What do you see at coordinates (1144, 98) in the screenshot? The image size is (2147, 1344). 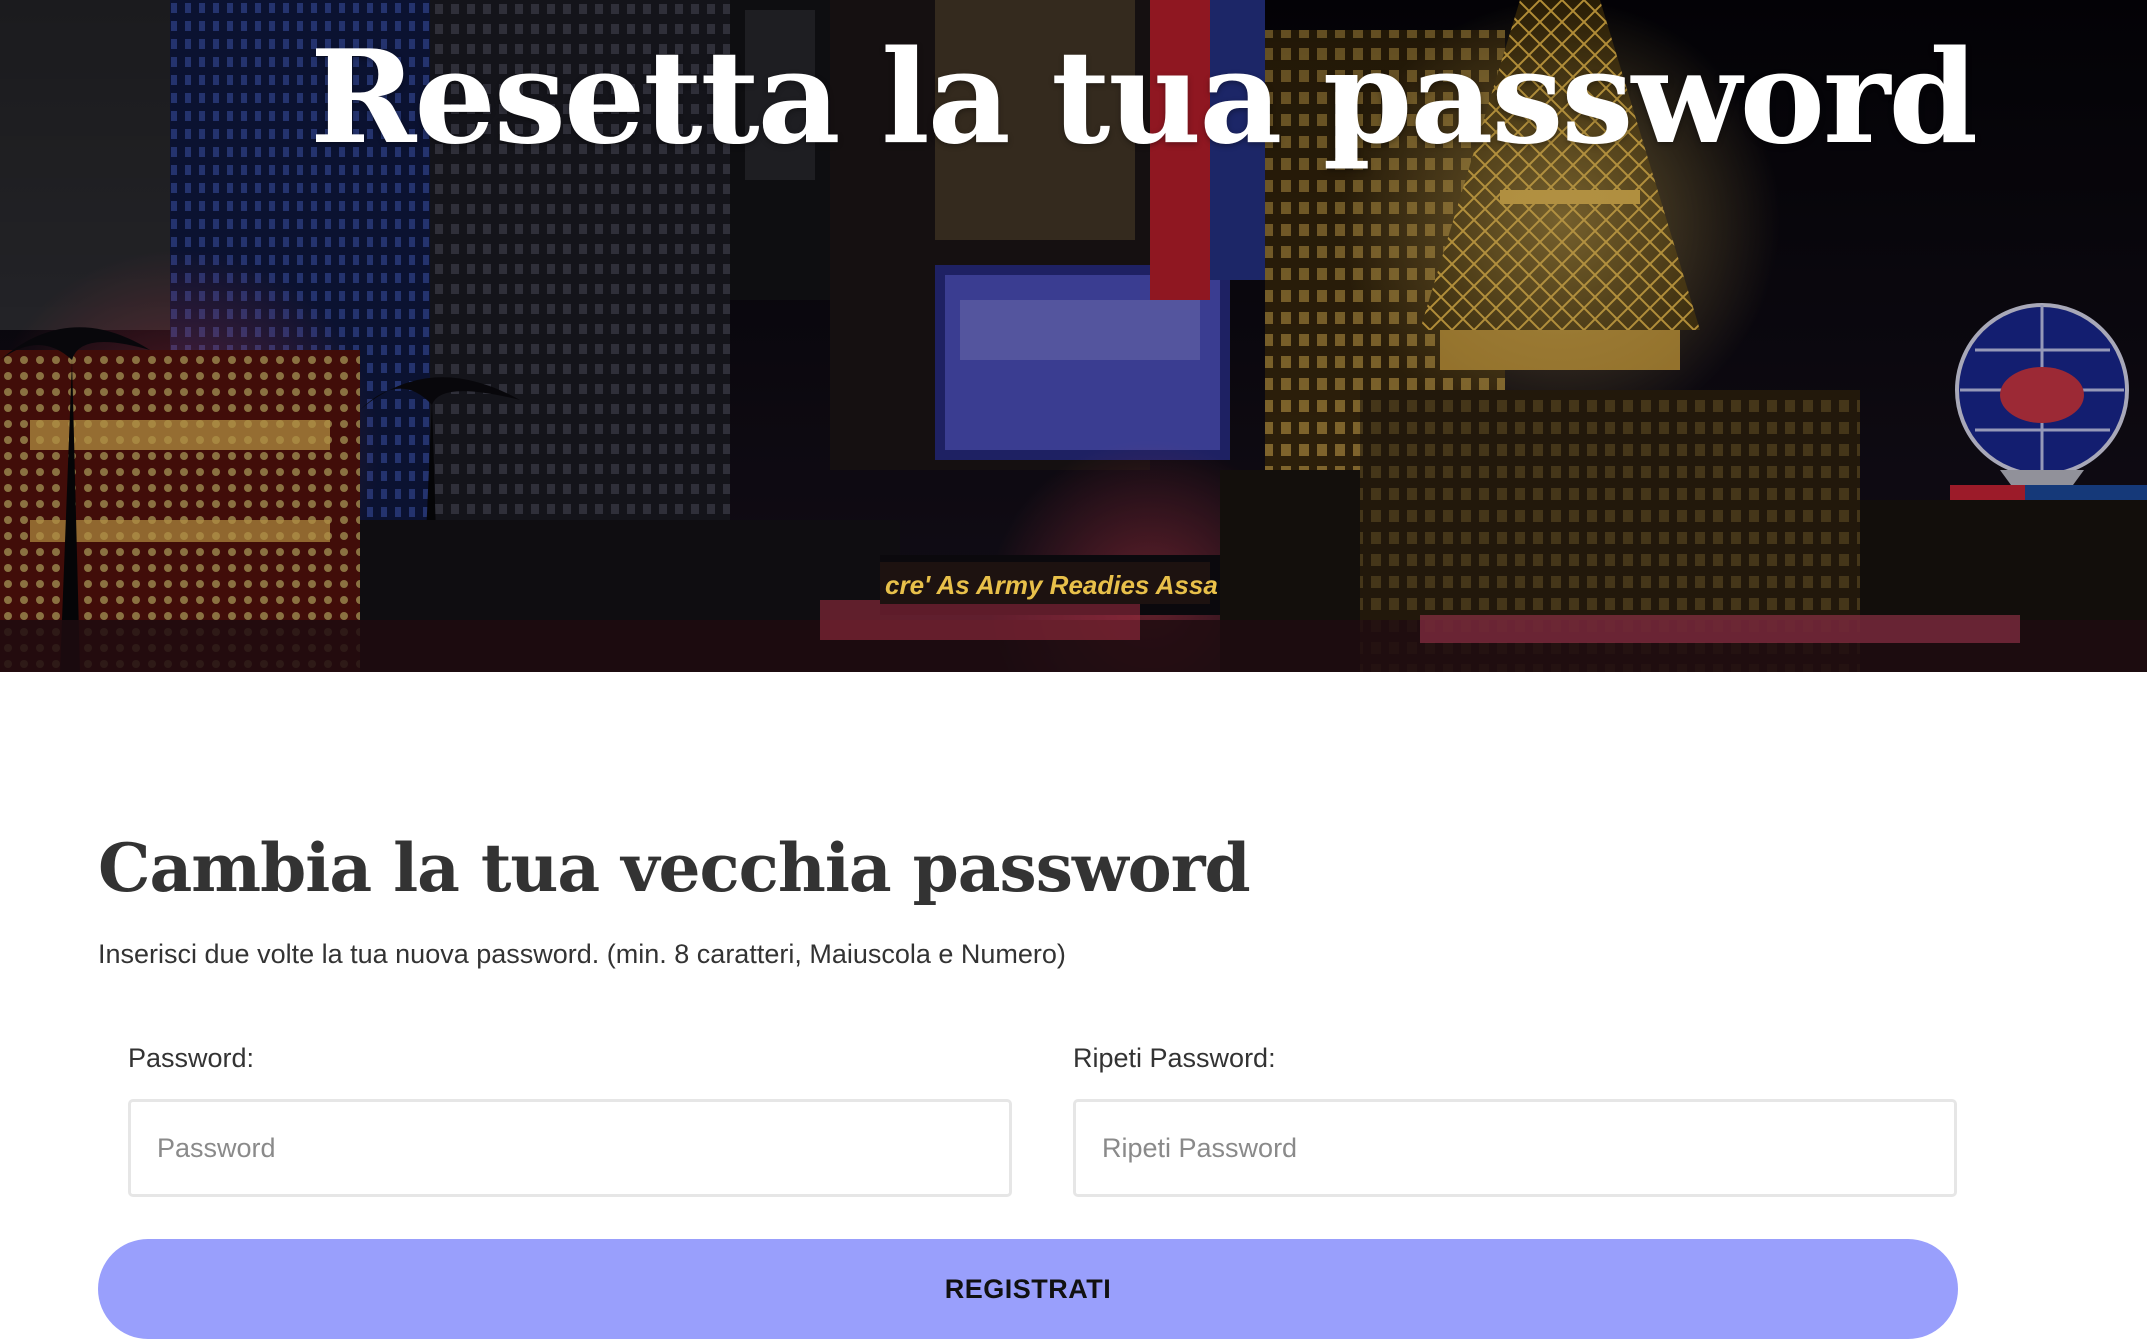 I see `page-title: Resetta la tua password` at bounding box center [1144, 98].